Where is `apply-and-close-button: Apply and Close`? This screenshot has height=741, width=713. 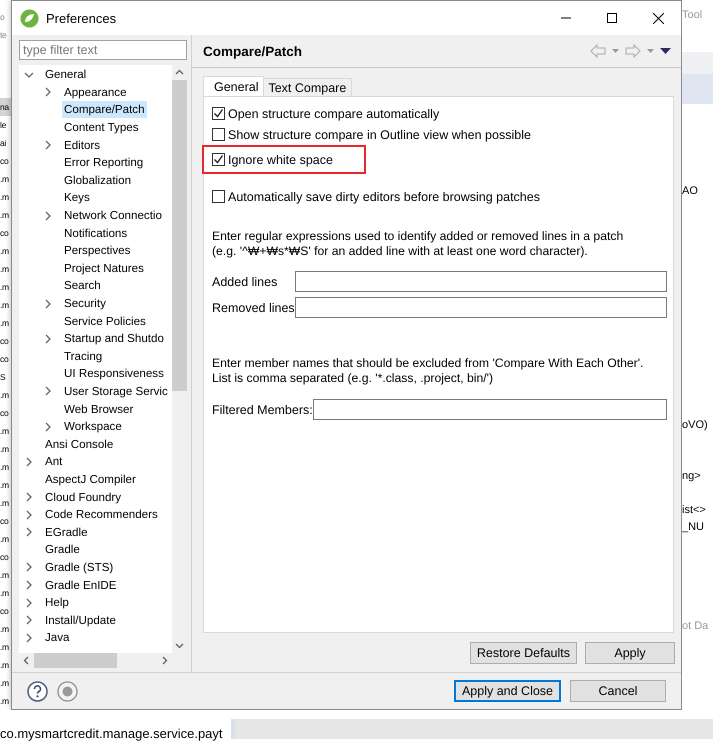 apply-and-close-button: Apply and Close is located at coordinates (507, 691).